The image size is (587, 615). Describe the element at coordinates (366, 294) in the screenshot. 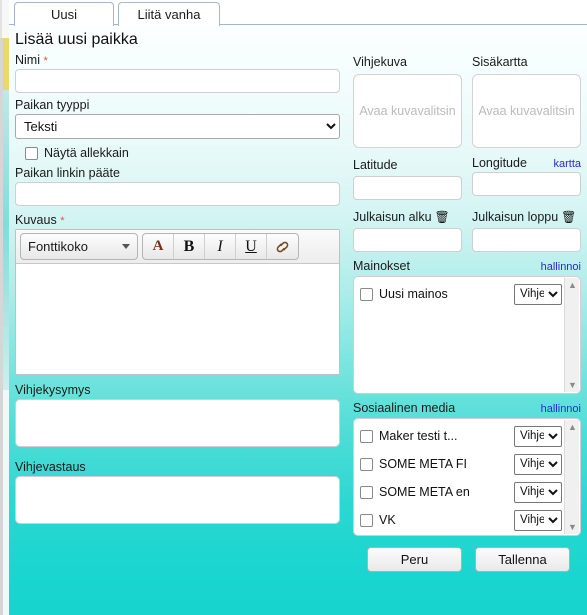

I see `ads-item-checkbox` at that location.